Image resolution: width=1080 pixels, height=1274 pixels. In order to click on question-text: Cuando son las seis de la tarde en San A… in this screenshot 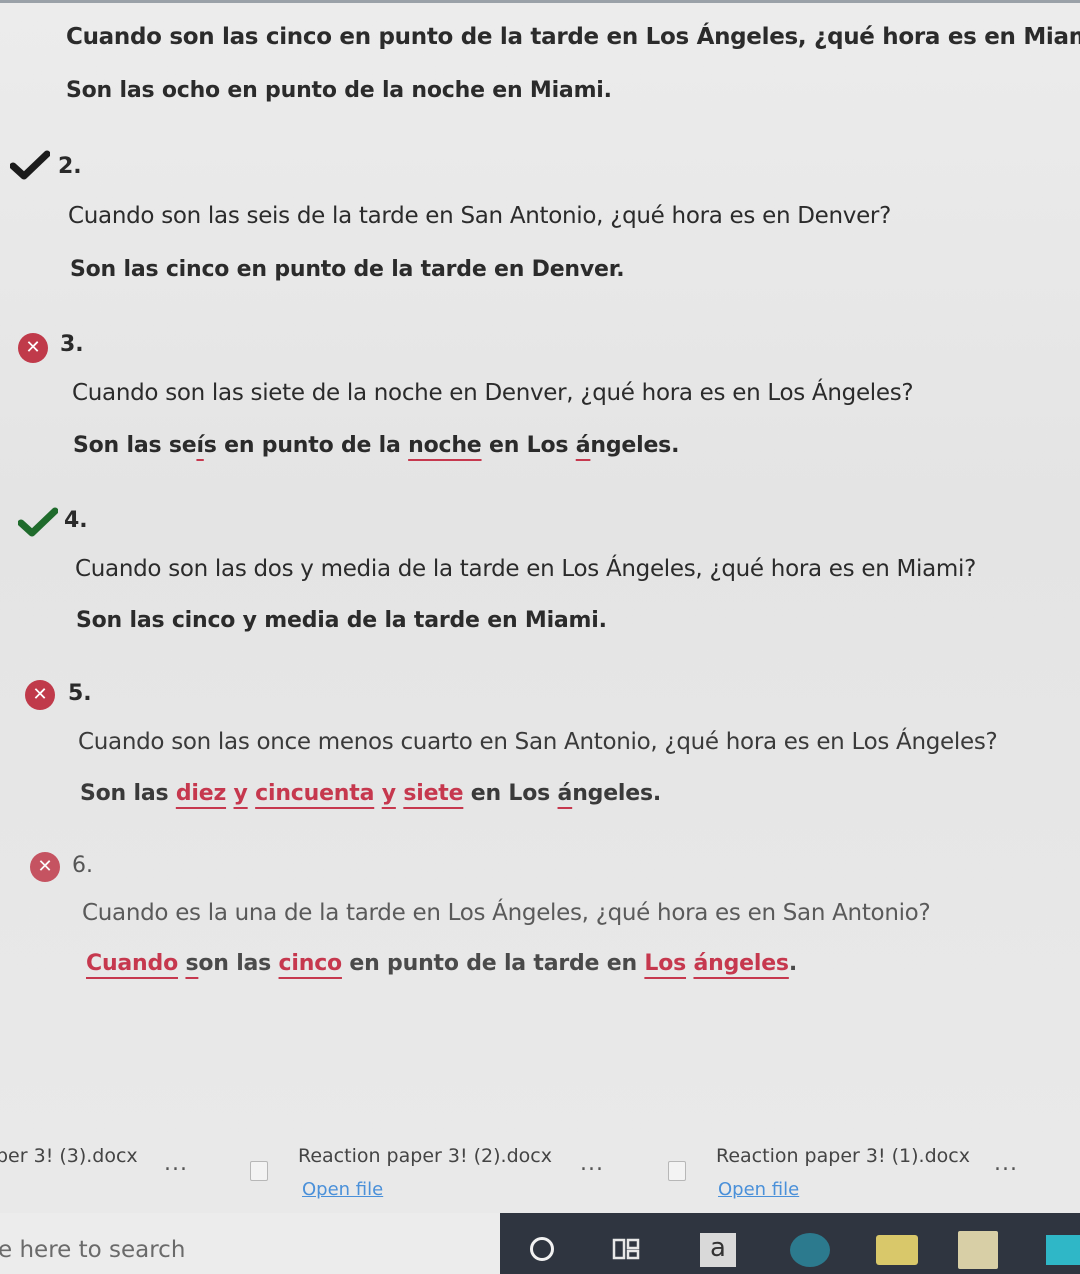, I will do `click(479, 216)`.